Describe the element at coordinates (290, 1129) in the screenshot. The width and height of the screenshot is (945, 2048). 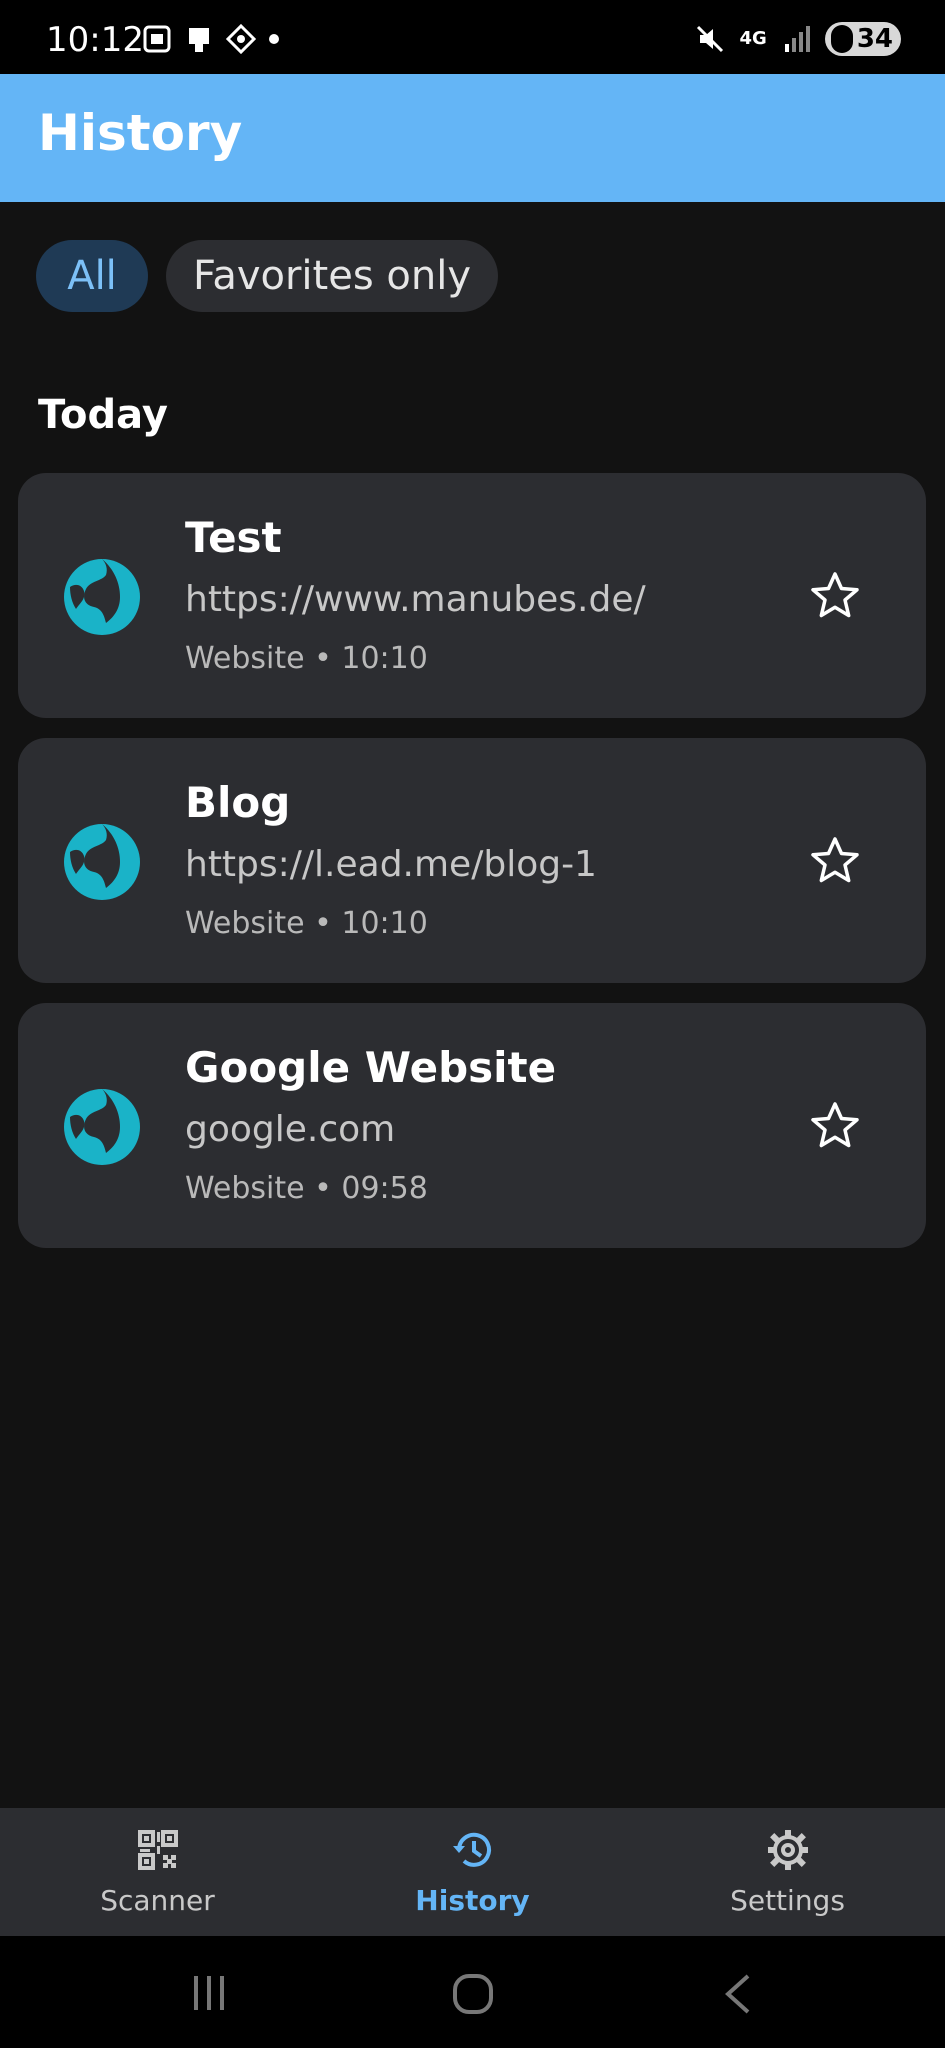
I see `item-url: google.com` at that location.